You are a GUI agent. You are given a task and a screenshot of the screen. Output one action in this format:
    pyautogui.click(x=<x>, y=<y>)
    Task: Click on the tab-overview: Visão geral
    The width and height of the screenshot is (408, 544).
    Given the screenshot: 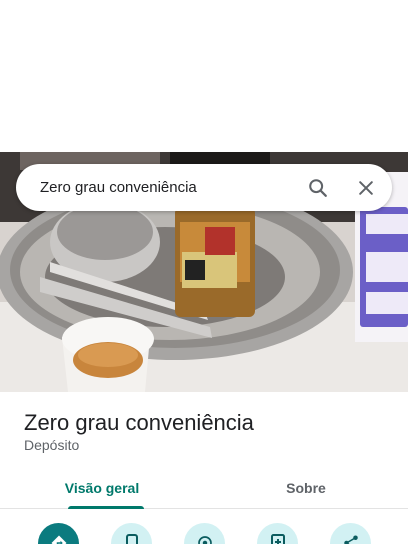 What is the action you would take?
    pyautogui.click(x=102, y=488)
    